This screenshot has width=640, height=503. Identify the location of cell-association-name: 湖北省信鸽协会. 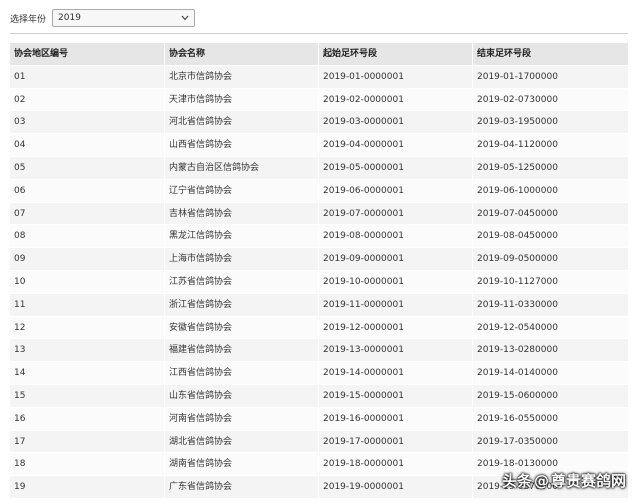
(242, 441).